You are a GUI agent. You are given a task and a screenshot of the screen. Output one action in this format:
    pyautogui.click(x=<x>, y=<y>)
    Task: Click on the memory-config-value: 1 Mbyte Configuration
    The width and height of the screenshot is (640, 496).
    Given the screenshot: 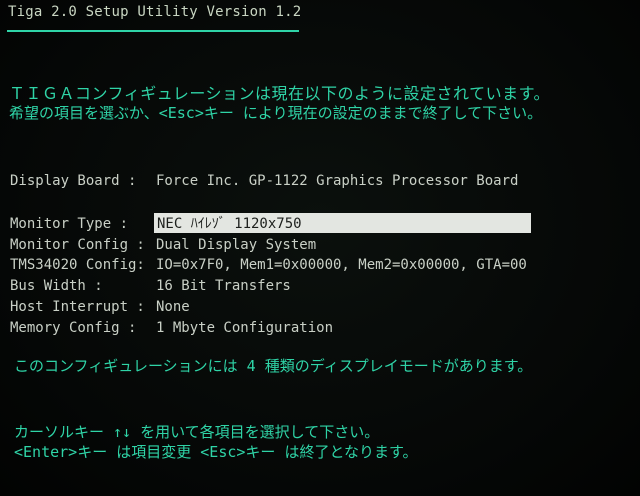 What is the action you would take?
    pyautogui.click(x=244, y=328)
    